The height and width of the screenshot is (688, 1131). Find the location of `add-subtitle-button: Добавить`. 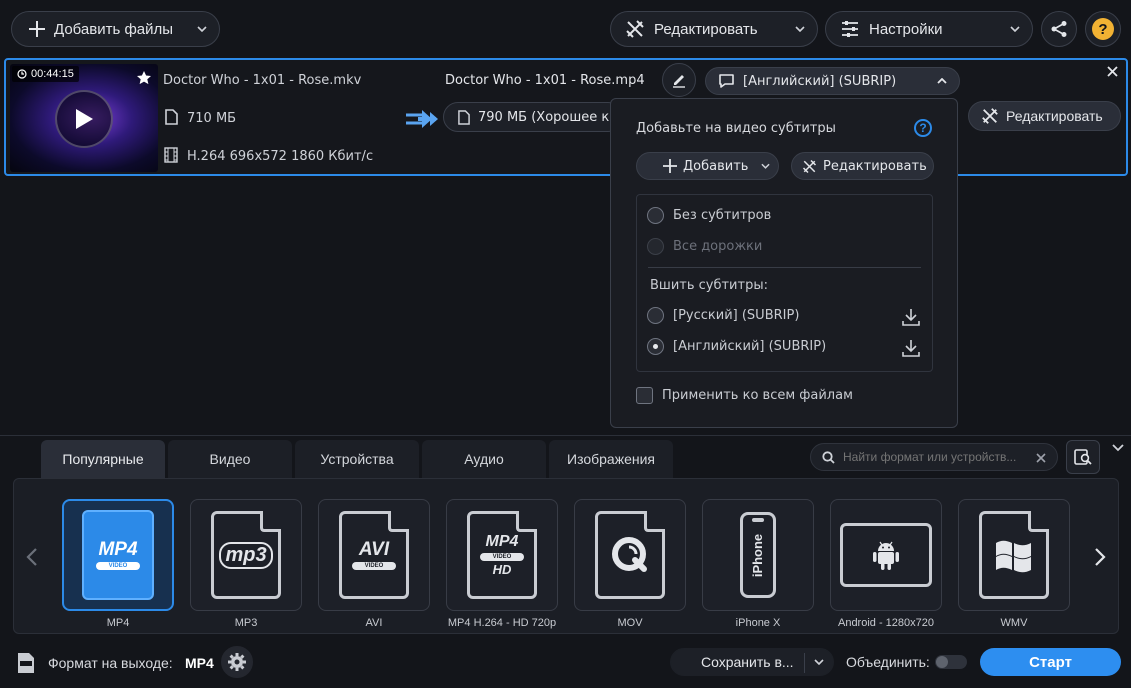

add-subtitle-button: Добавить is located at coordinates (707, 166).